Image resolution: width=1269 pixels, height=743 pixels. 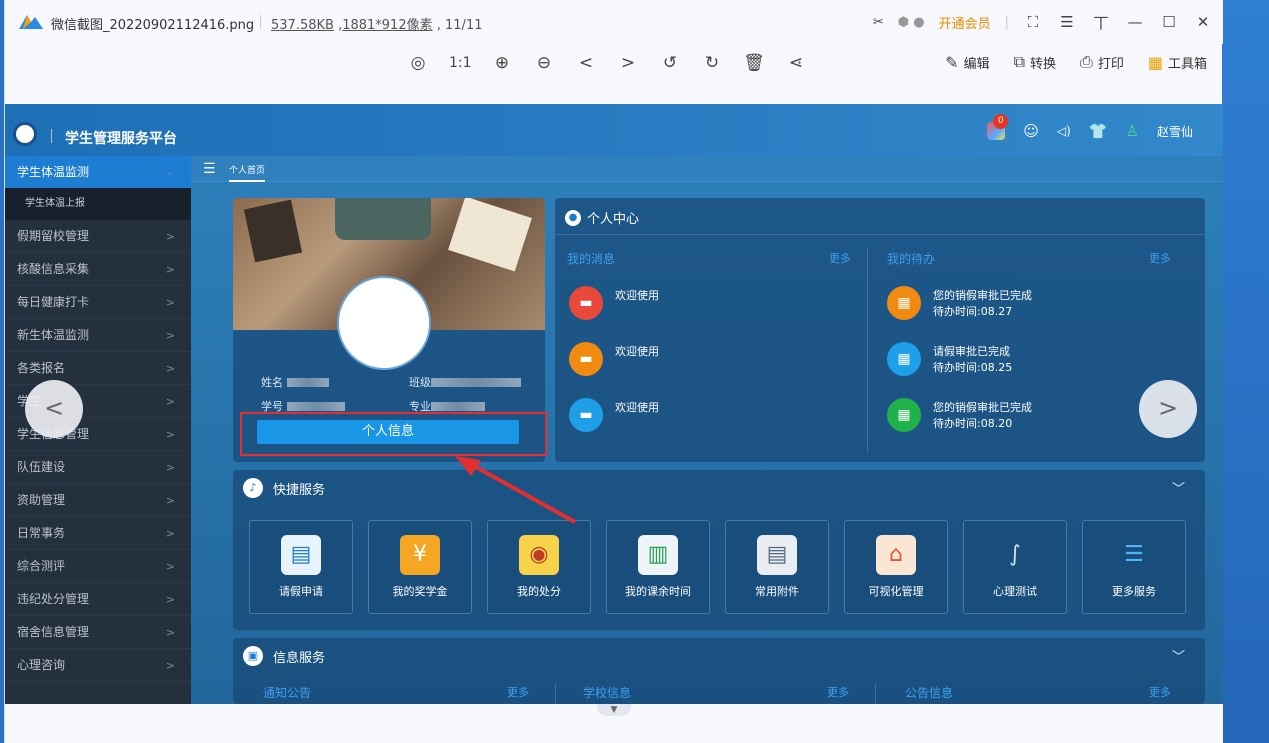 I want to click on school-info-more-link: 更多, so click(x=838, y=692).